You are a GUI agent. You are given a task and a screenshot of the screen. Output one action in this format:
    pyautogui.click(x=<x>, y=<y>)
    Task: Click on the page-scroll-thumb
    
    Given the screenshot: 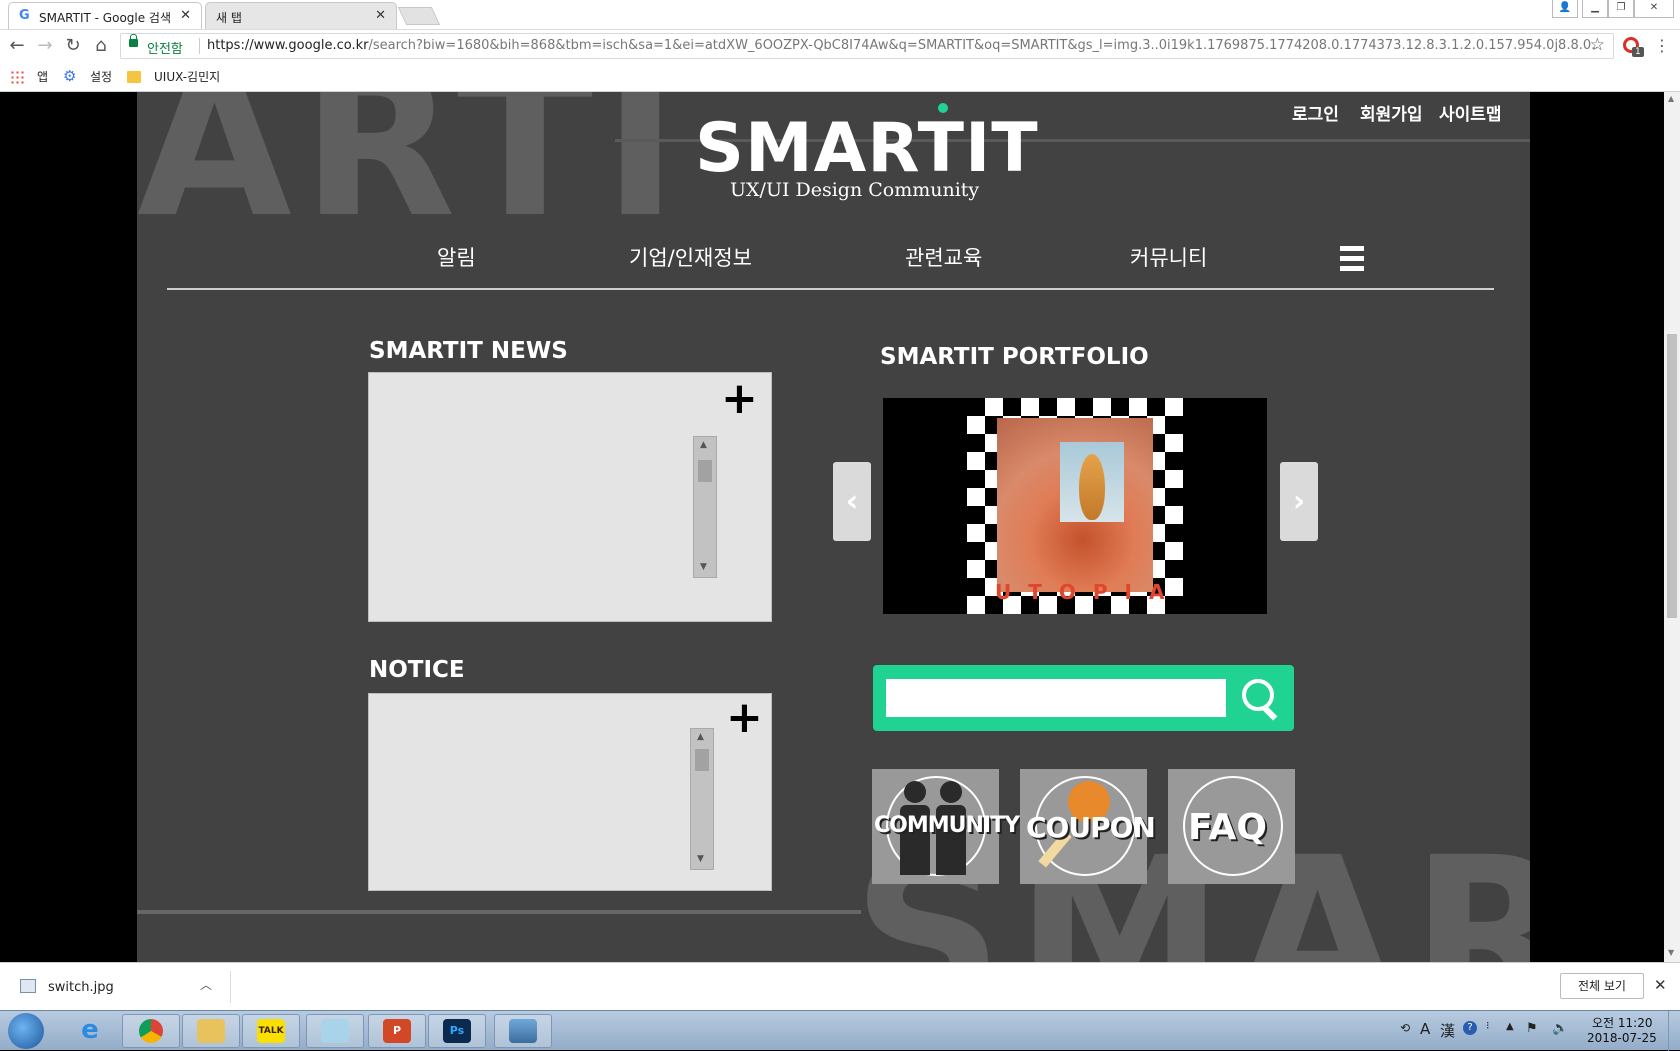 What is the action you would take?
    pyautogui.click(x=1672, y=476)
    